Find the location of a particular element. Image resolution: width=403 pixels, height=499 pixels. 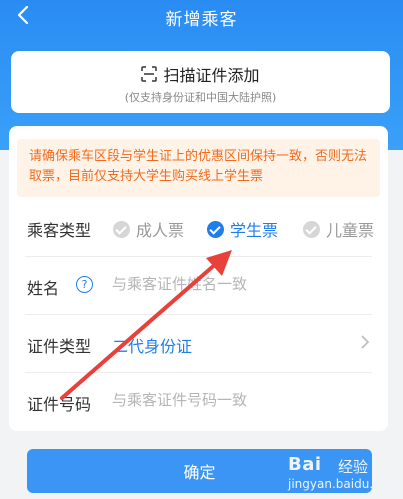

cert-no-row: 证件号码 is located at coordinates (198, 402).